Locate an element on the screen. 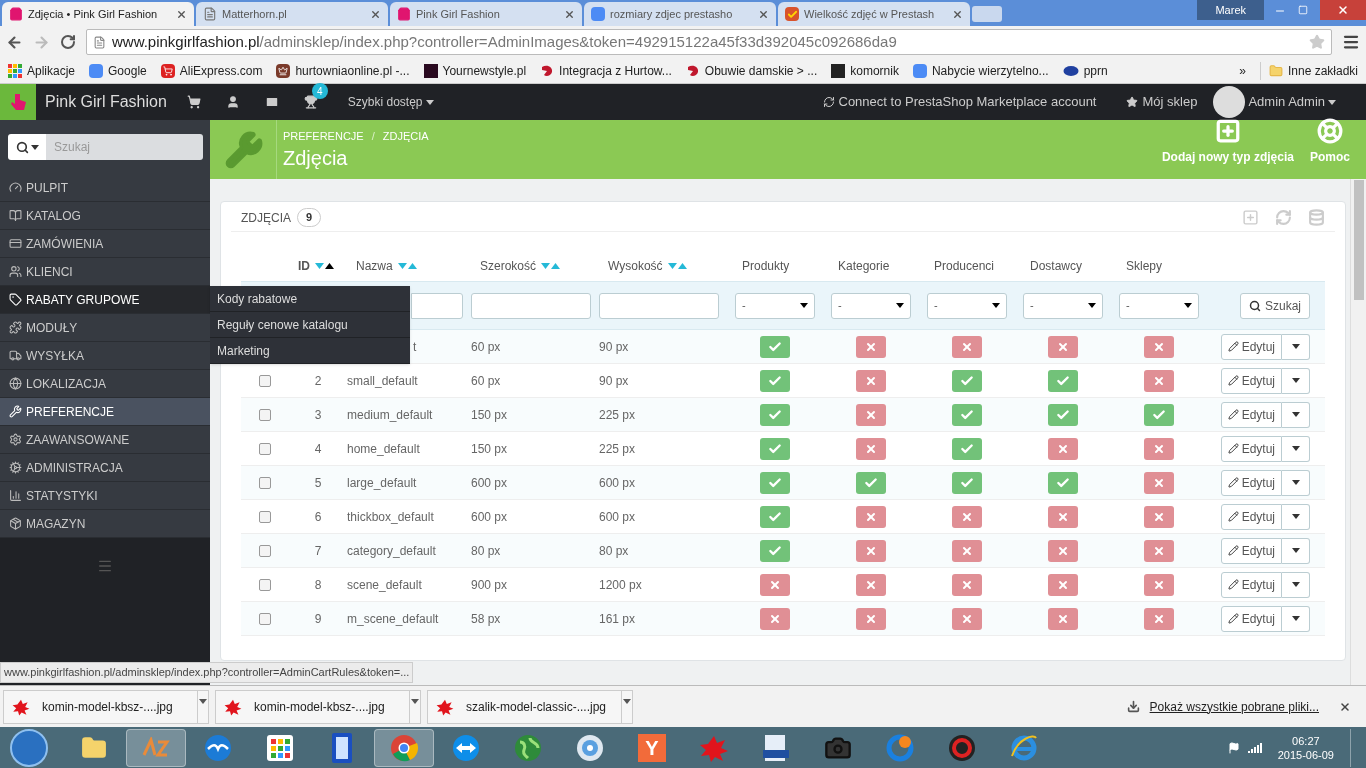  star-icon is located at coordinates (1317, 42).